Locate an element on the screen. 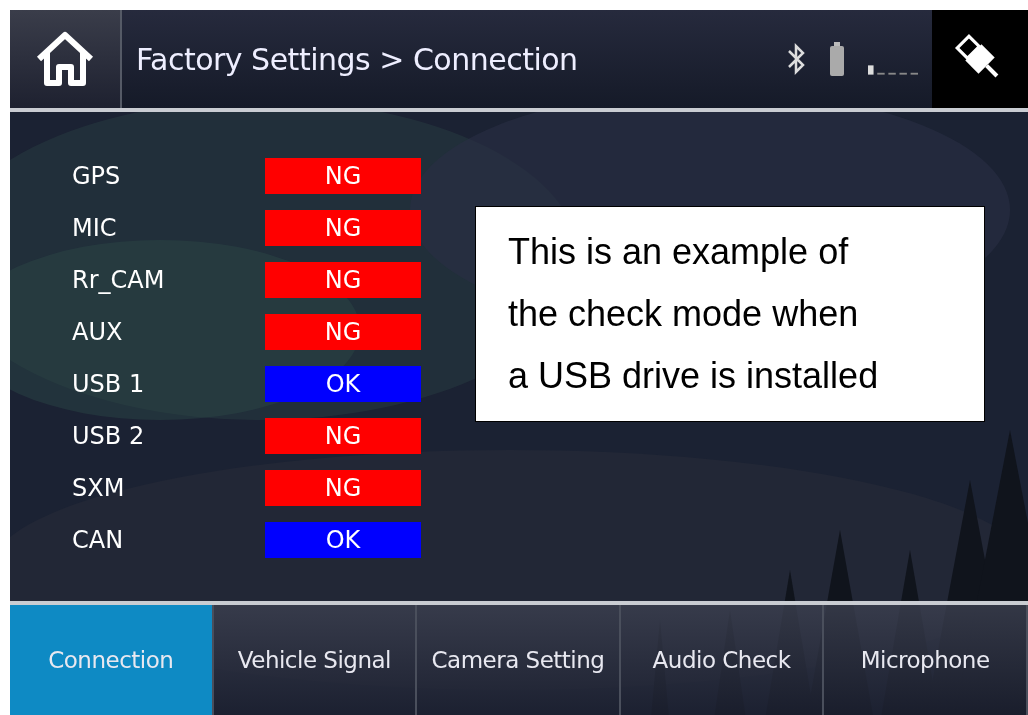 This screenshot has width=1028, height=715. tab: Microphone is located at coordinates (926, 660).